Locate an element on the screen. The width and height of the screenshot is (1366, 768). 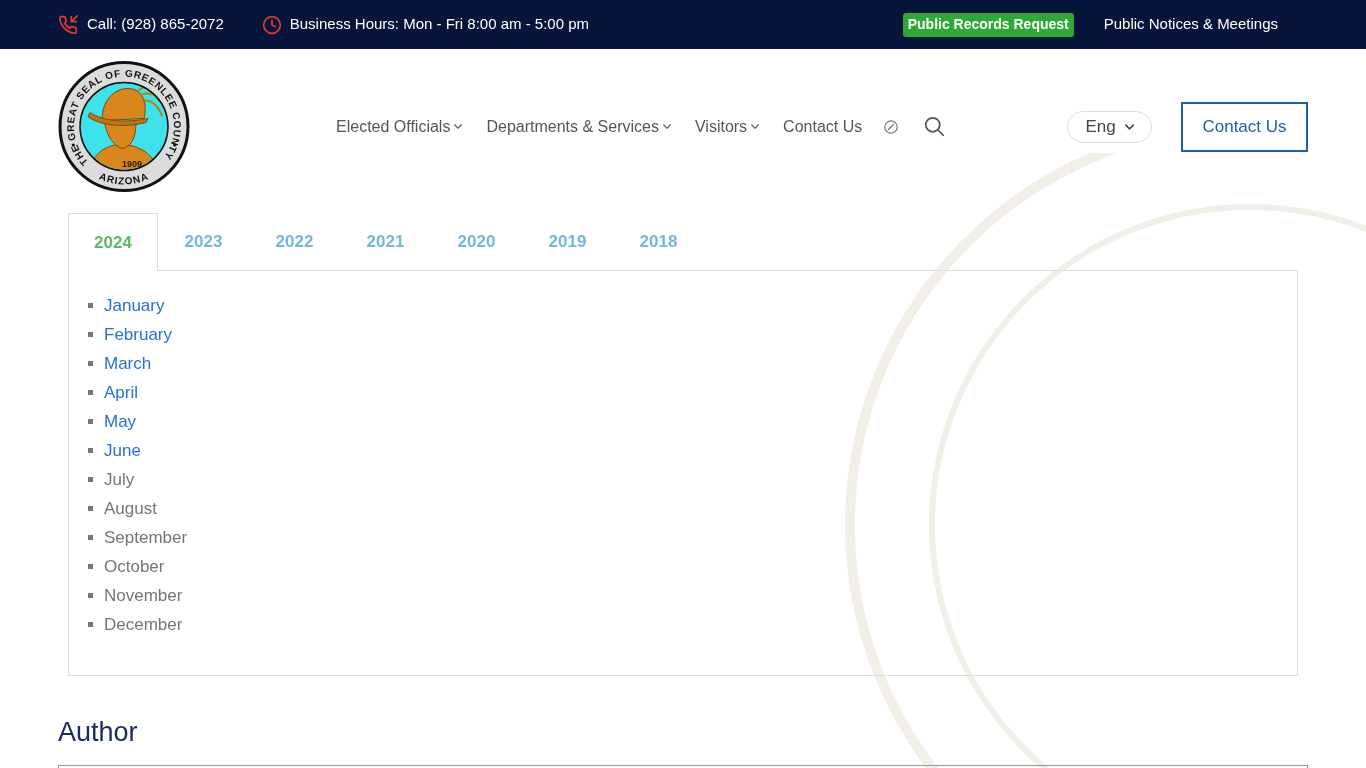
phone-number-text: Call: (928) 865-2072 is located at coordinates (155, 24).